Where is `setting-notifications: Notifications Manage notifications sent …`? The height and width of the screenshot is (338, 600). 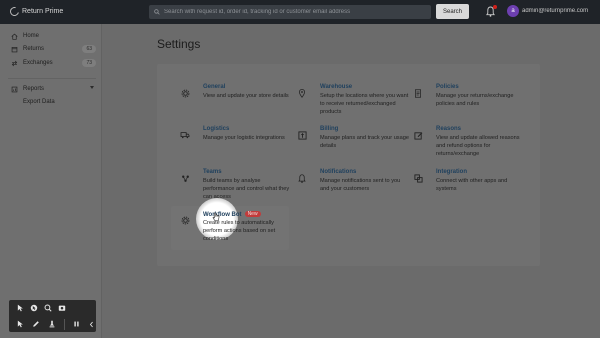
setting-notifications: Notifications Manage notifications sent … is located at coordinates (354, 189).